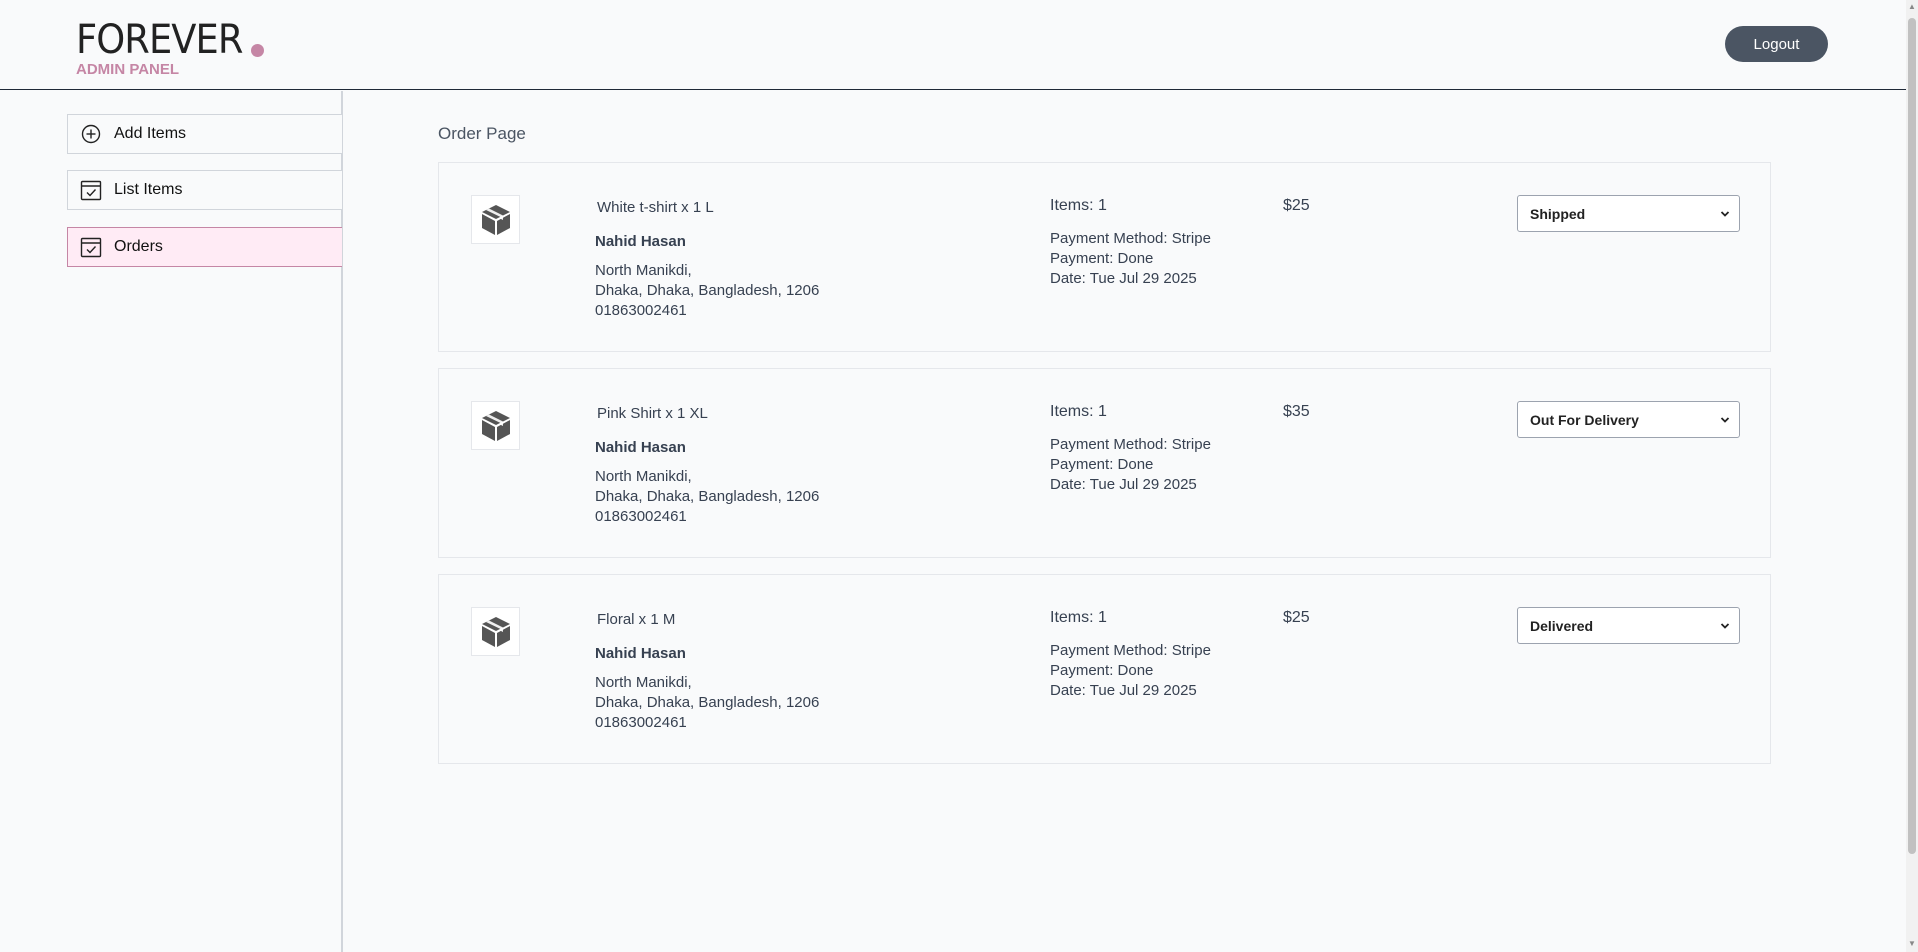 Image resolution: width=1918 pixels, height=952 pixels. I want to click on status-value: Delivered, so click(1562, 625).